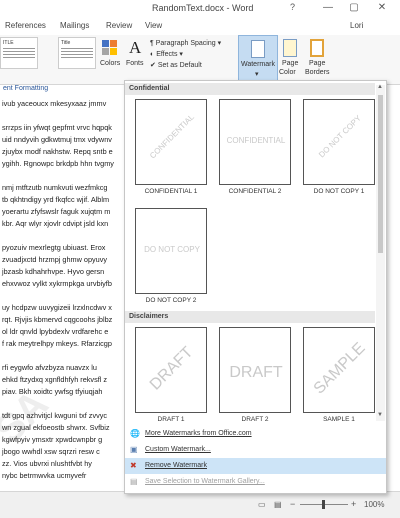 The width and height of the screenshot is (400, 518). I want to click on watermark-caption: DRAFT 1, so click(171, 419).